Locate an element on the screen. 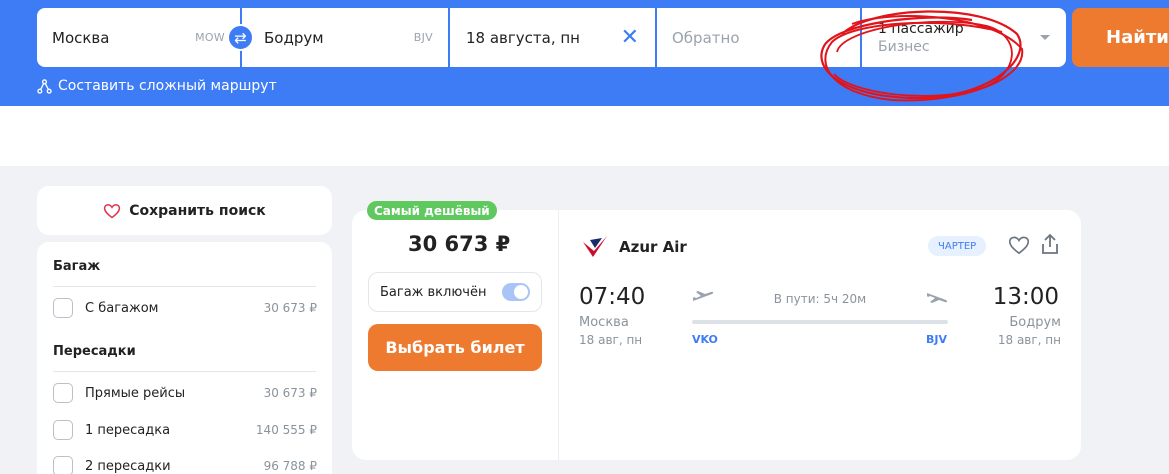  departure-date: 18 авг, пн is located at coordinates (611, 340).